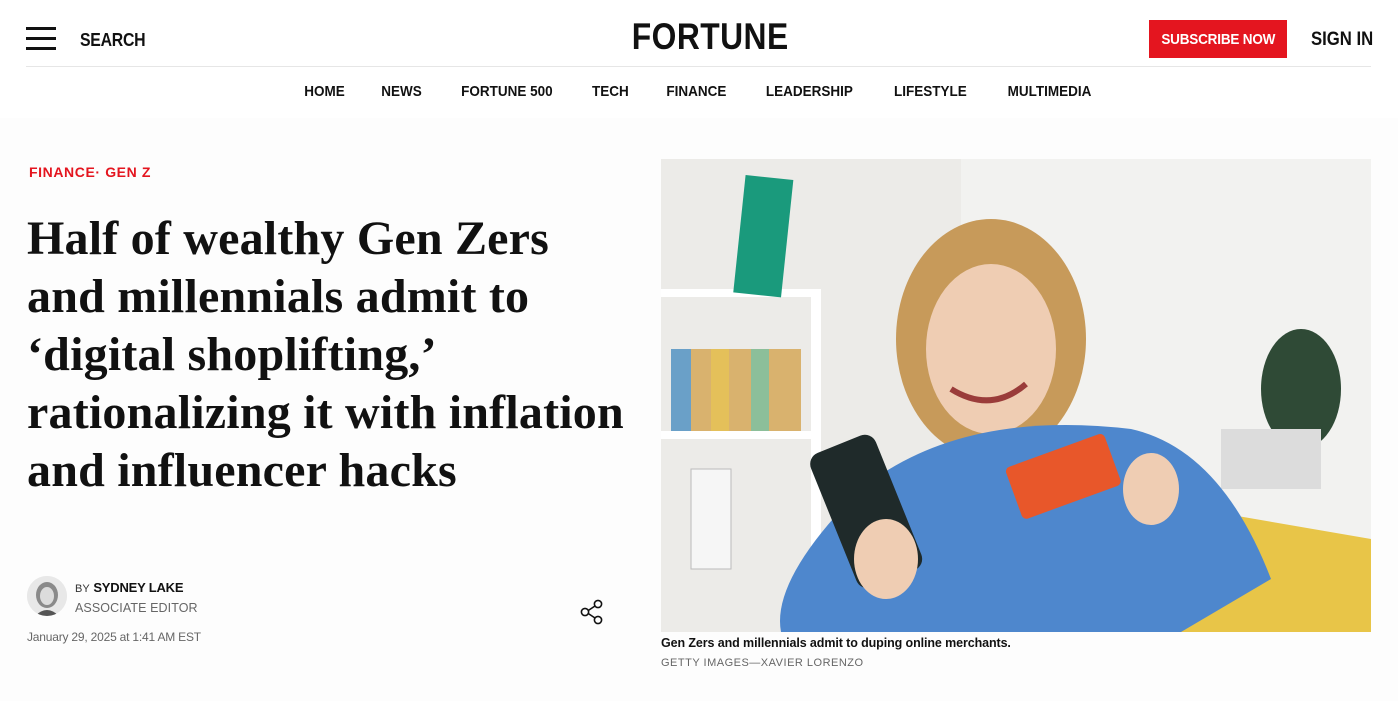 The image size is (1398, 701). Describe the element at coordinates (114, 637) in the screenshot. I see `publish-date: January 29, 2025 at 1:41 AM EST` at that location.